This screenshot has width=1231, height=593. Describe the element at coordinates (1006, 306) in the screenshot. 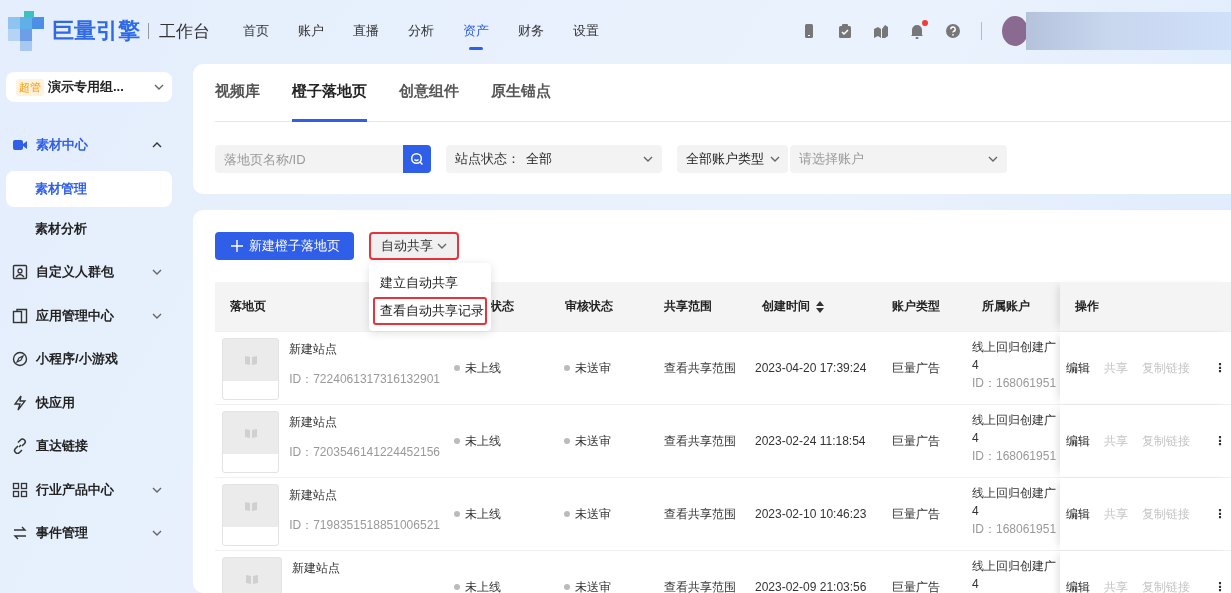

I see `column-header: 所属账户` at that location.